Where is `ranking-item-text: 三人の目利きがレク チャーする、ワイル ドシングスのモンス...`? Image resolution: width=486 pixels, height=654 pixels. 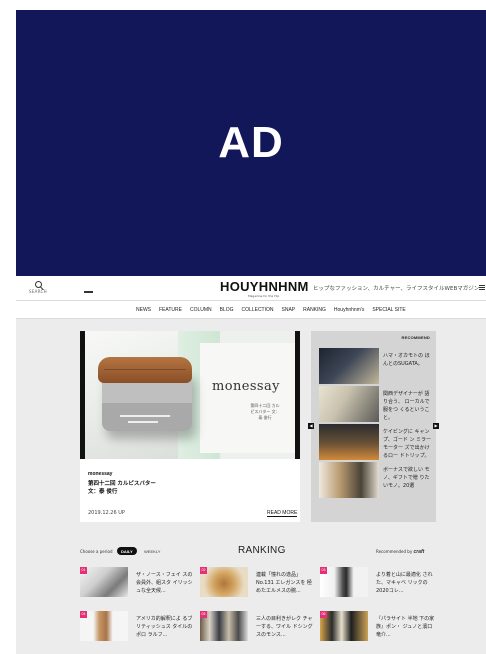
ranking-item-text: 三人の目利きがレク チャーする、ワイル ドシングスのモンス... is located at coordinates (286, 627).